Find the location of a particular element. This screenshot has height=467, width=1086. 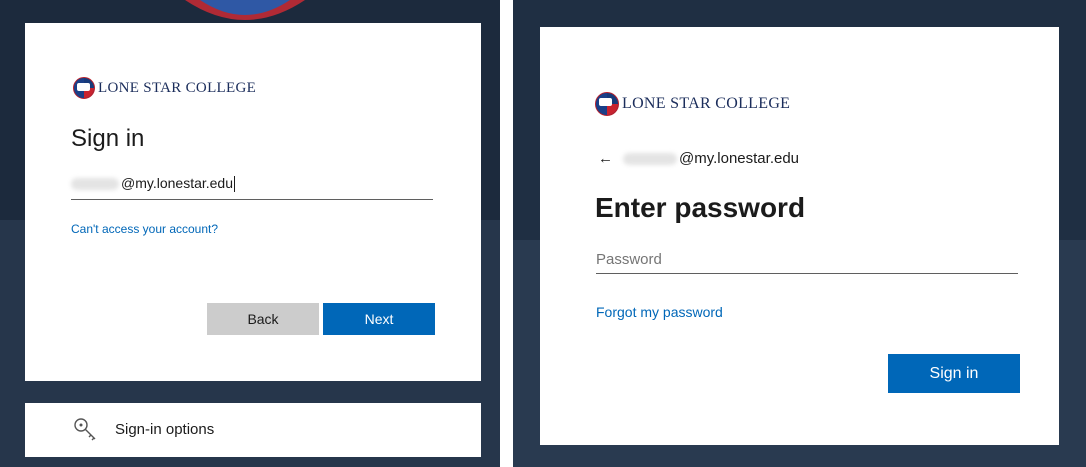

page-title: Sign in is located at coordinates (108, 138).